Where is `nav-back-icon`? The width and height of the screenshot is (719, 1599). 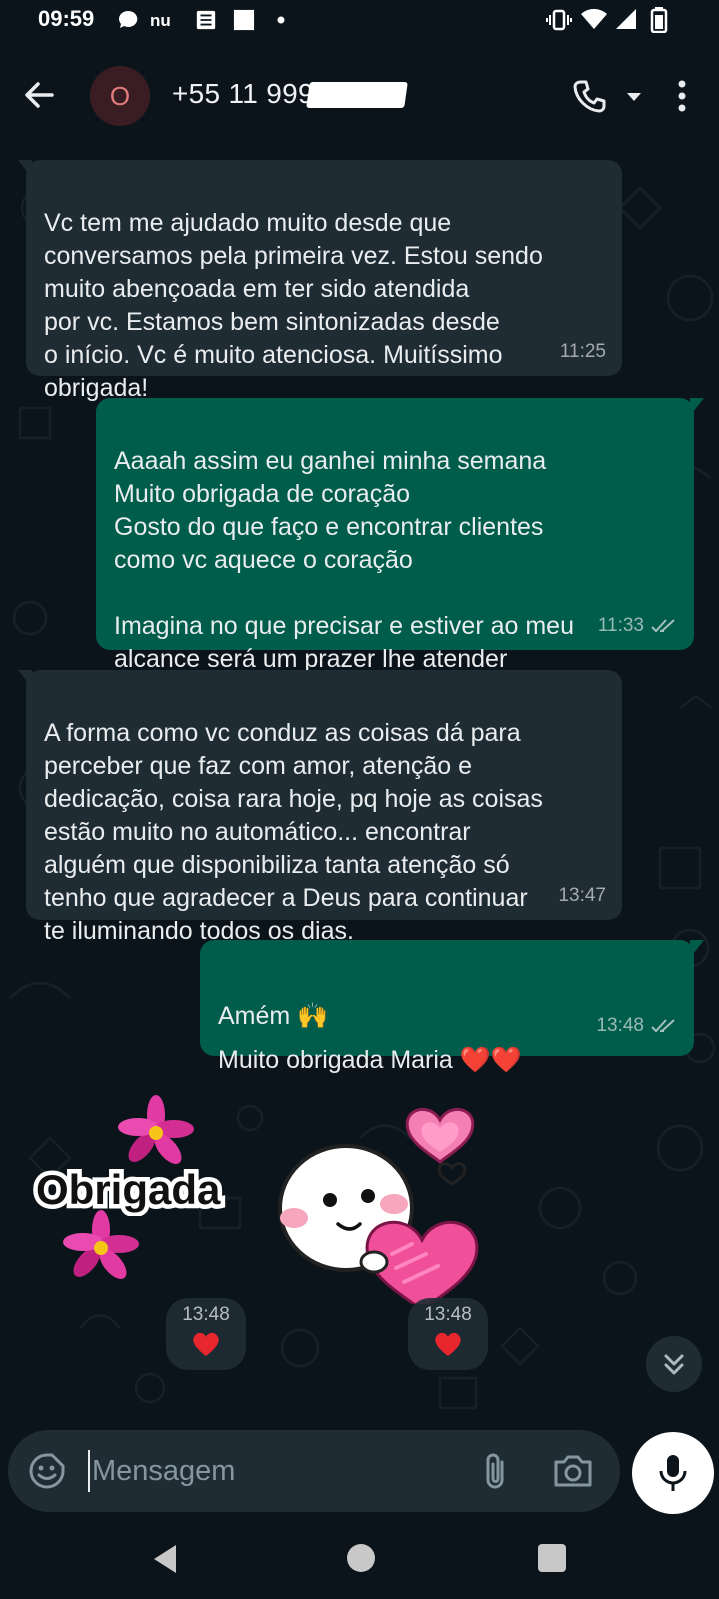
nav-back-icon is located at coordinates (165, 1559).